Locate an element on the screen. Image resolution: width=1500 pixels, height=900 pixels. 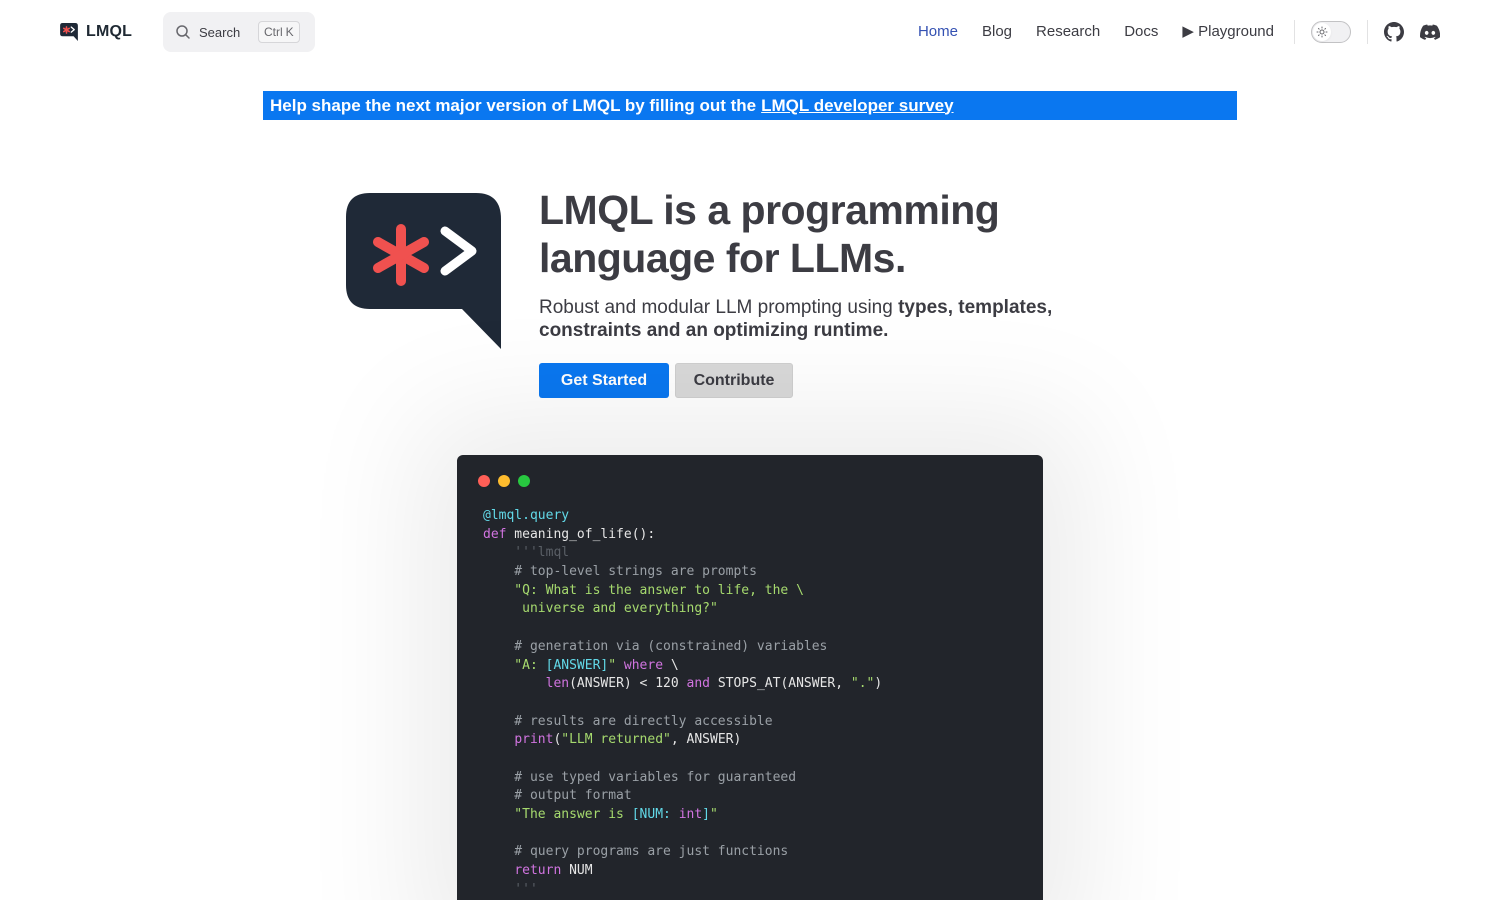
get-started-button: Get Started is located at coordinates (604, 380).